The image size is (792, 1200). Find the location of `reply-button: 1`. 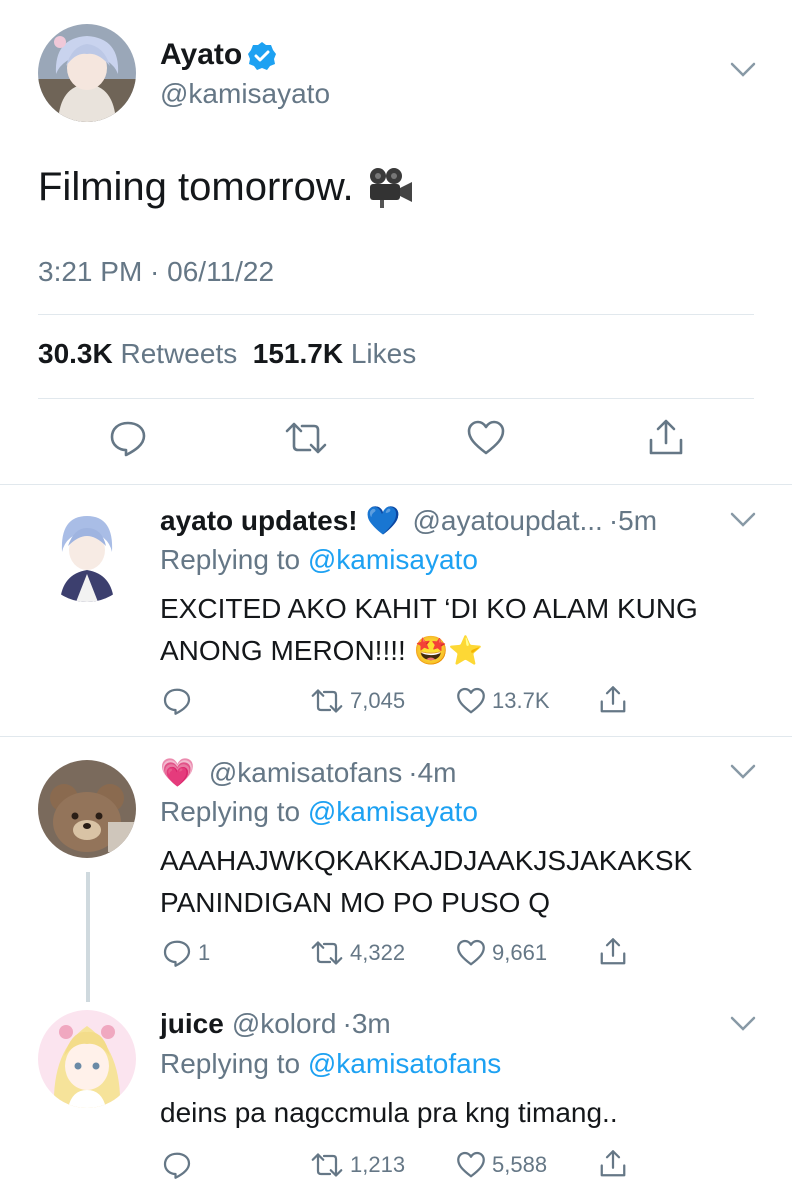

reply-button: 1 is located at coordinates (186, 953).